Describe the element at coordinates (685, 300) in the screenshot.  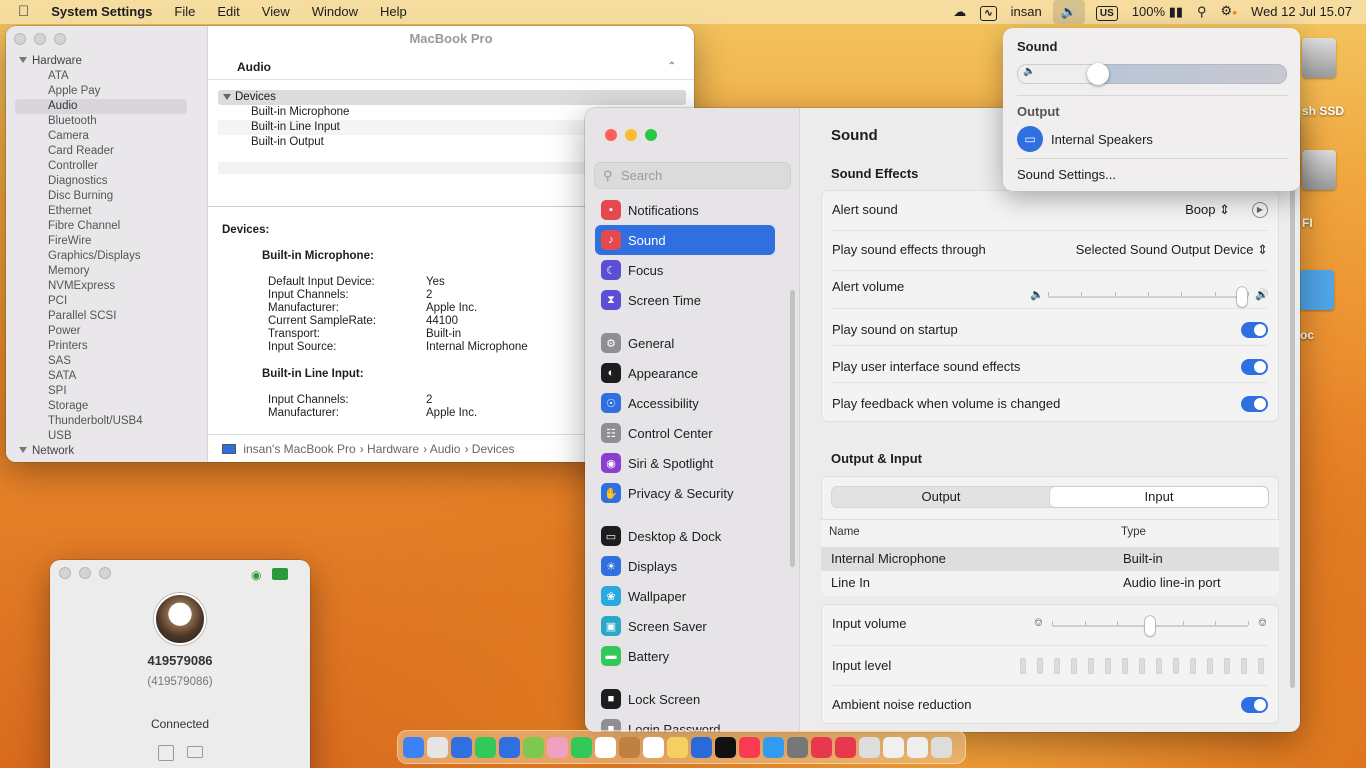
I see `sidebar-item-screen-time: ⧗ Screen Time` at that location.